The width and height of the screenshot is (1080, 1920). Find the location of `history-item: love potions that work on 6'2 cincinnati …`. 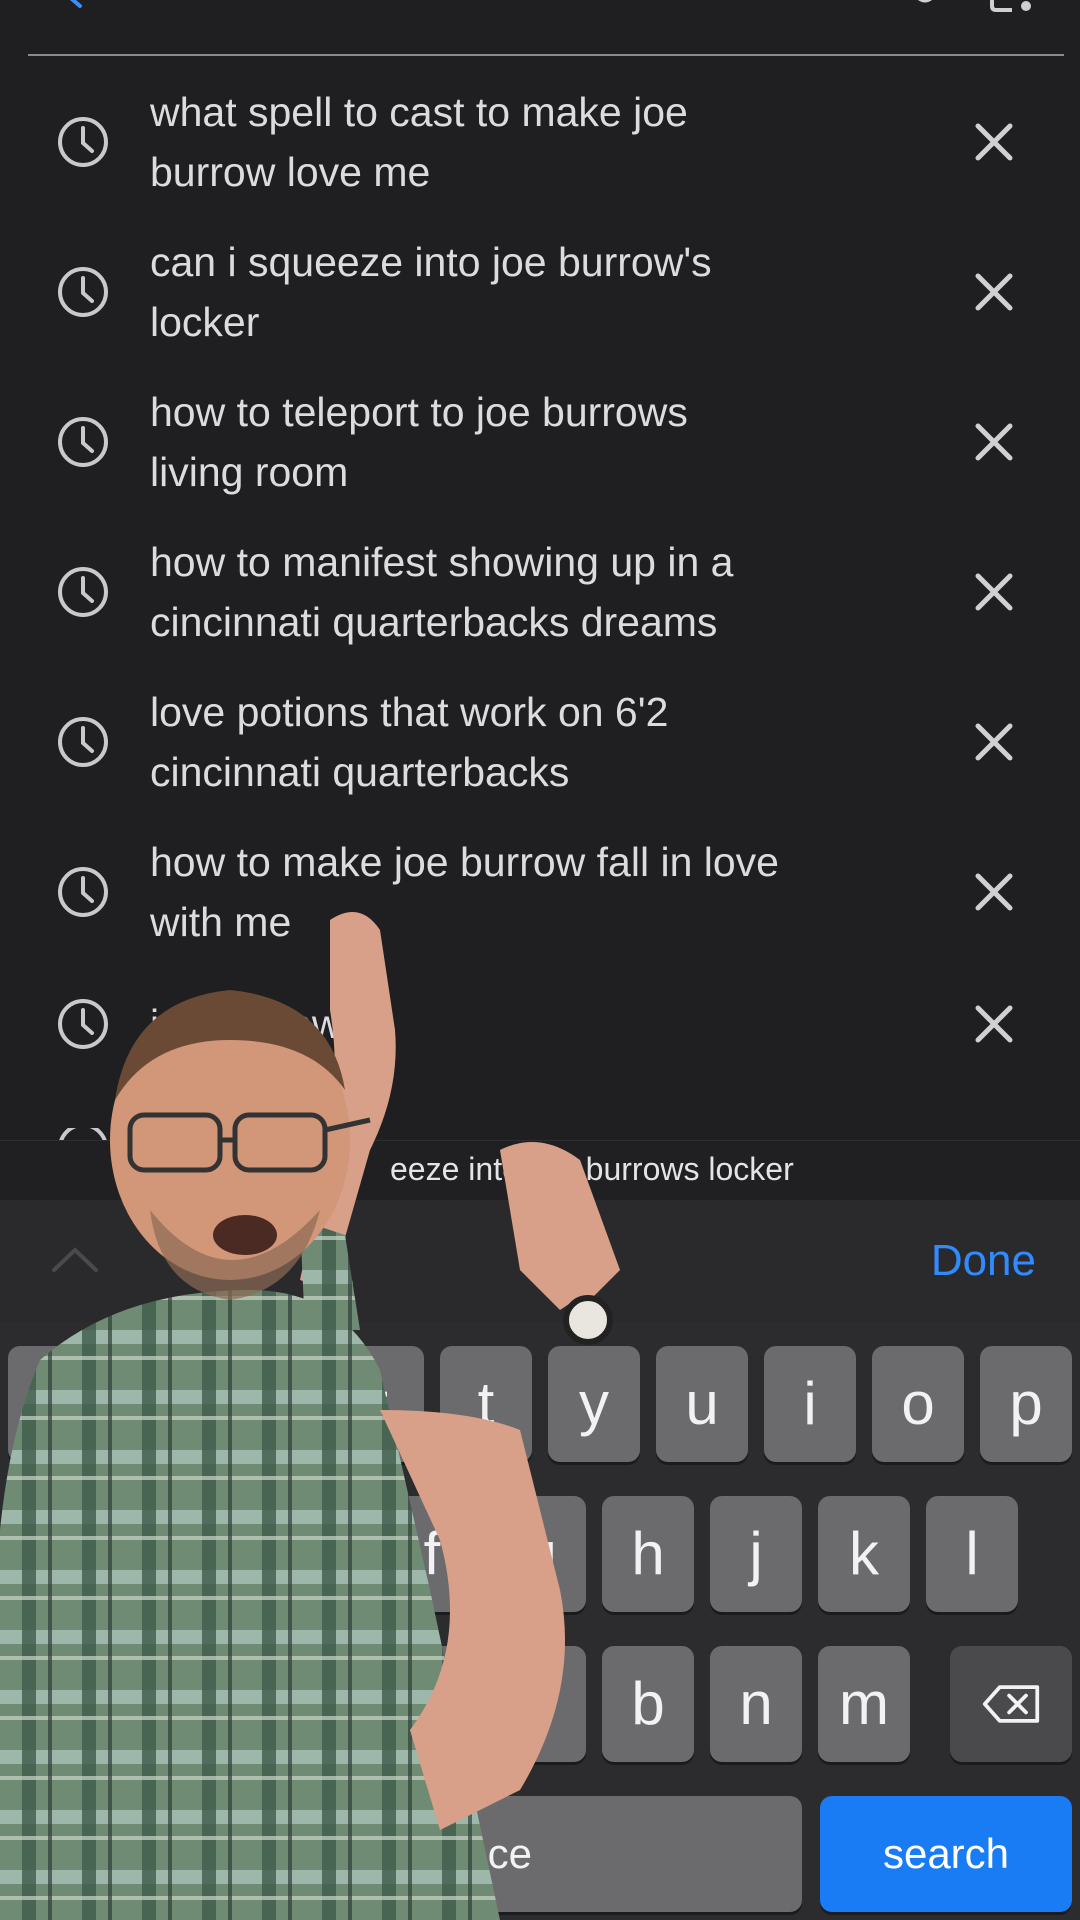

history-item: love potions that work on 6'2 cincinnati … is located at coordinates (540, 742).